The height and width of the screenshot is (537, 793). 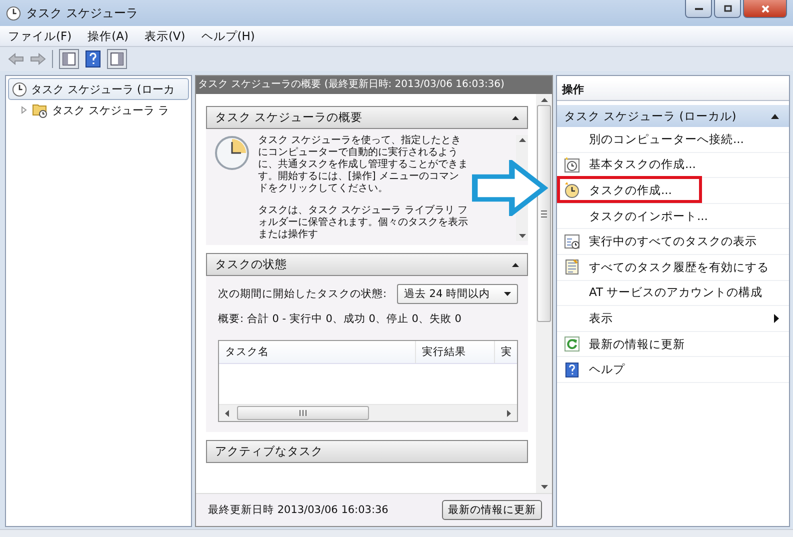 I want to click on action-item: 最新の情報に更新, so click(x=673, y=345).